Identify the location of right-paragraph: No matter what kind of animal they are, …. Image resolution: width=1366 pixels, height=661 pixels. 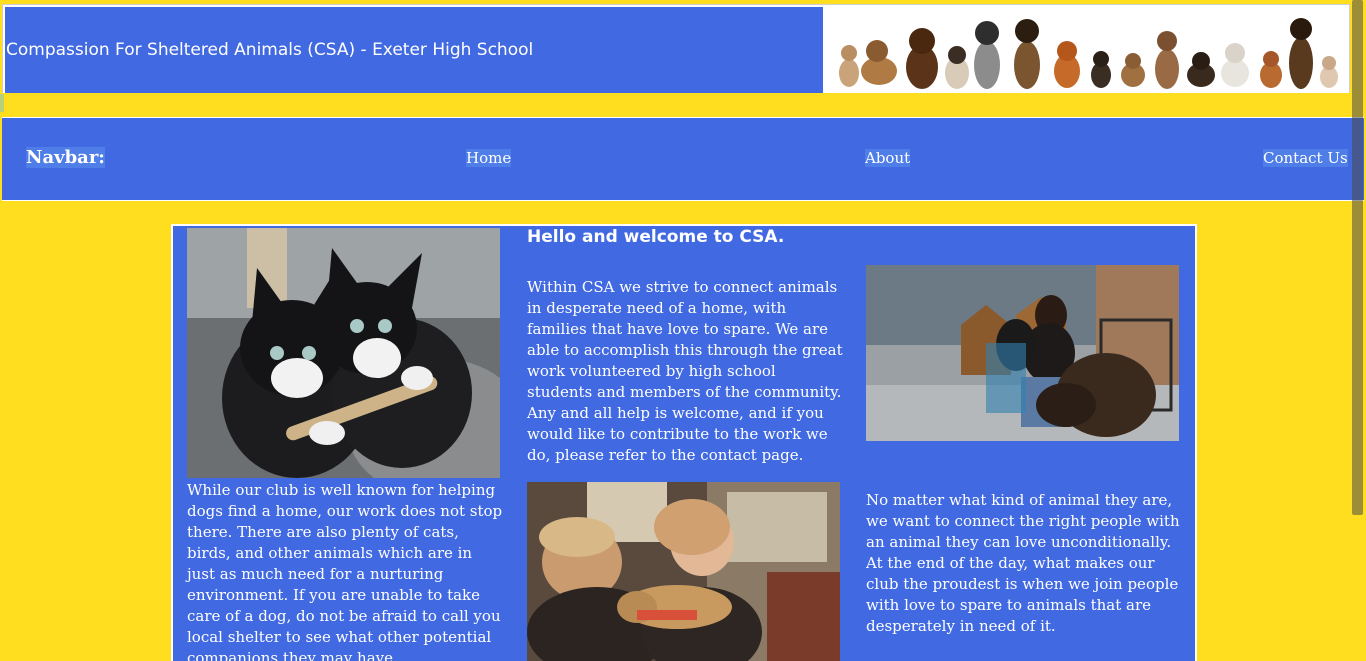
(1023, 563).